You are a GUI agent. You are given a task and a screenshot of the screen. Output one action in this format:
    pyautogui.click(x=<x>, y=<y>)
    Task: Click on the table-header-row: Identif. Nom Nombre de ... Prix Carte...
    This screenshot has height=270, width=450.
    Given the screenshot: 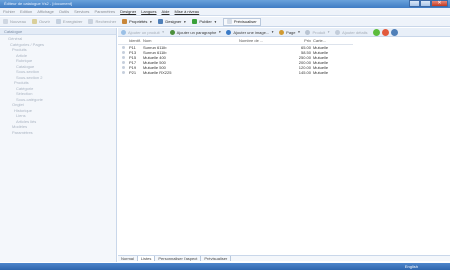 What is the action you would take?
    pyautogui.click(x=235, y=41)
    